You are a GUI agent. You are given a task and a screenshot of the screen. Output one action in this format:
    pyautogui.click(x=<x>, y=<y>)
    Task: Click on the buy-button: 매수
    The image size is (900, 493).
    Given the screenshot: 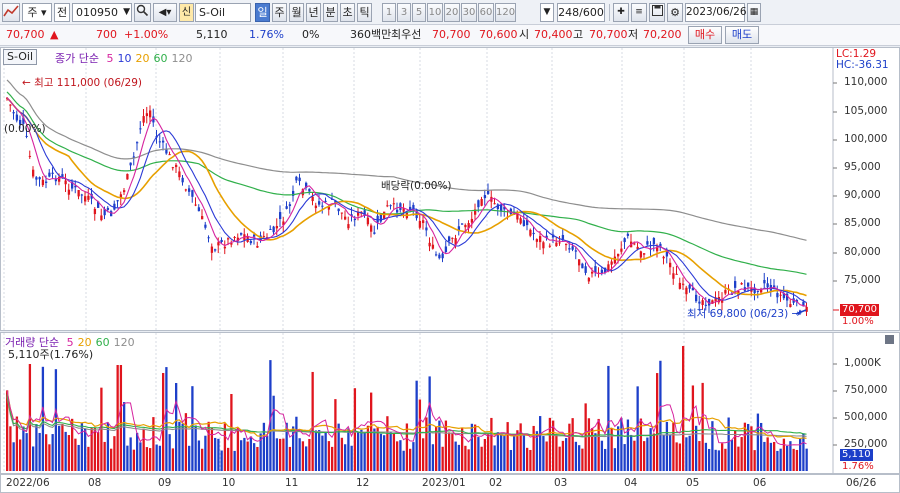 What is the action you would take?
    pyautogui.click(x=705, y=35)
    